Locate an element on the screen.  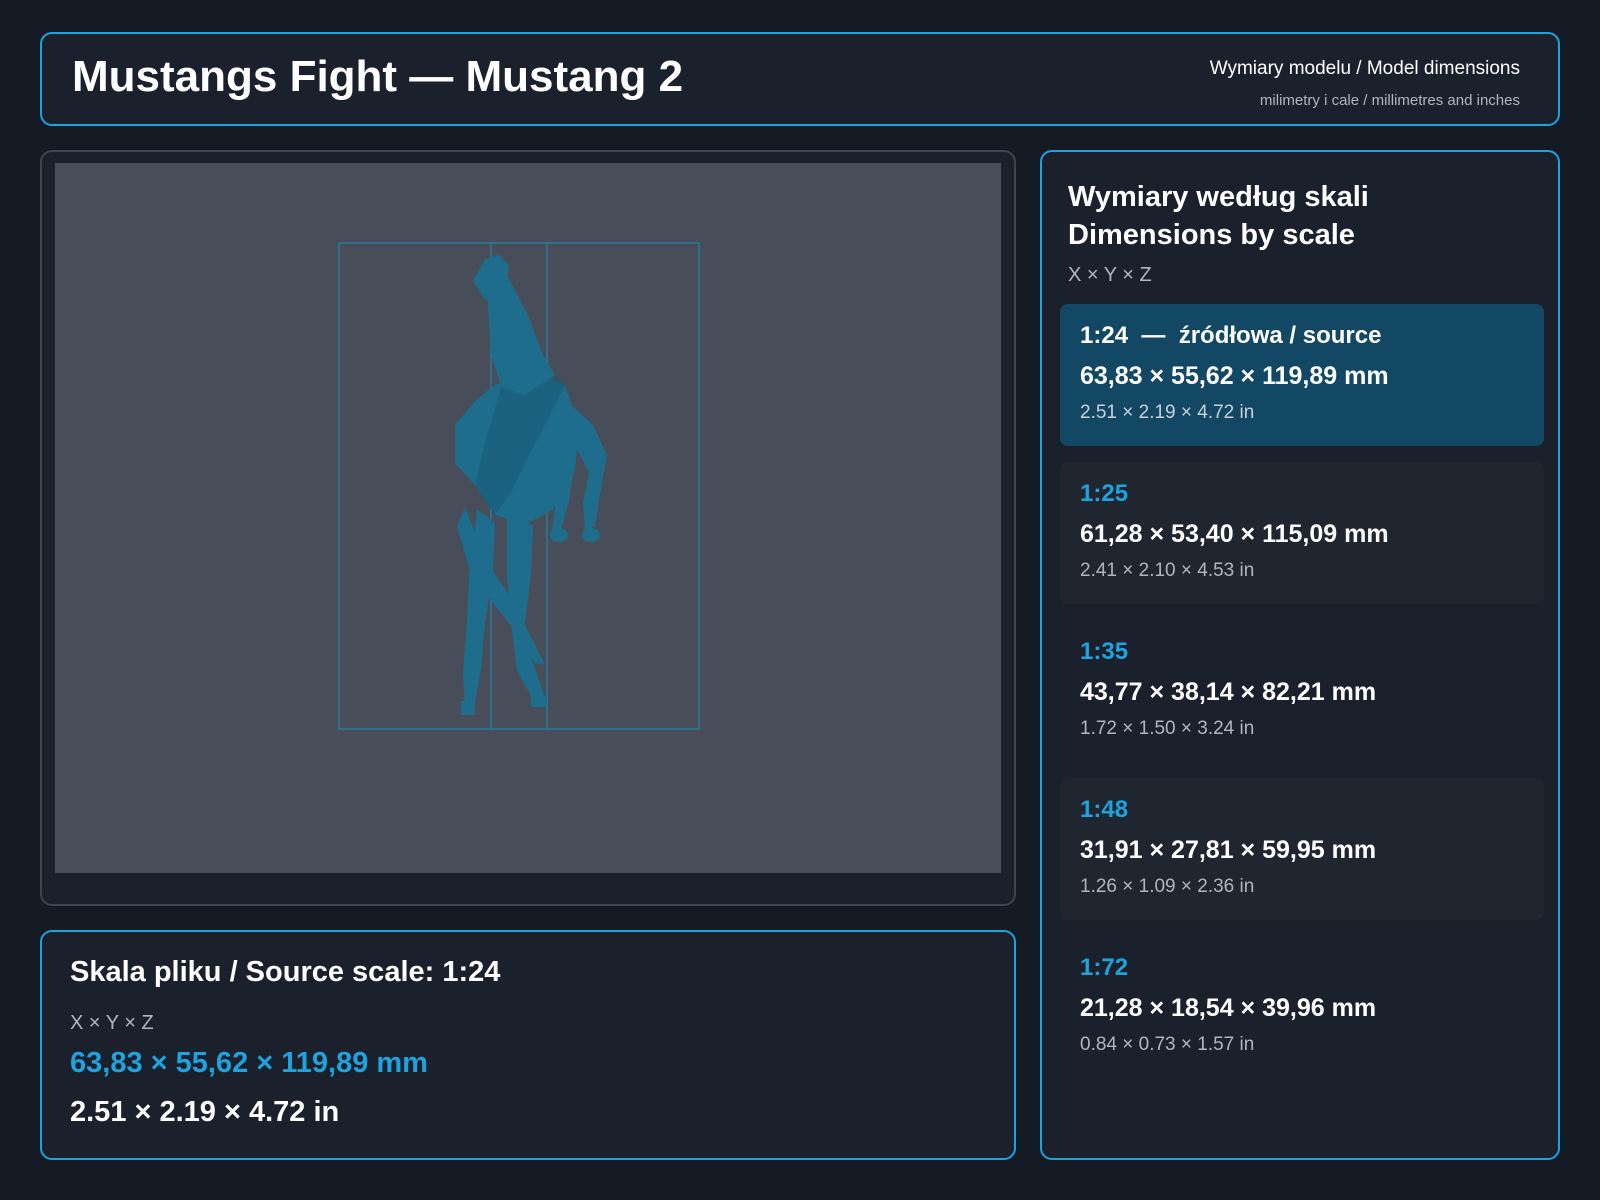
scale-label: 1:25 is located at coordinates (1104, 493).